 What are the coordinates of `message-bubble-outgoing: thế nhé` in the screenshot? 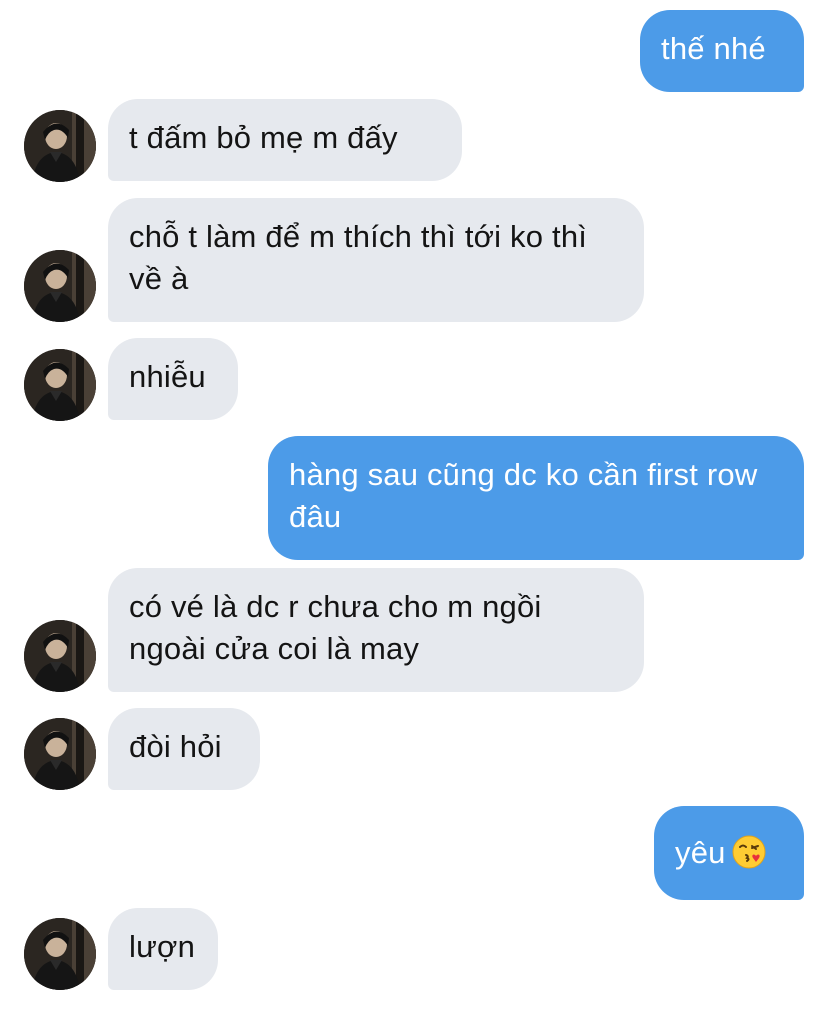 It's located at (722, 51).